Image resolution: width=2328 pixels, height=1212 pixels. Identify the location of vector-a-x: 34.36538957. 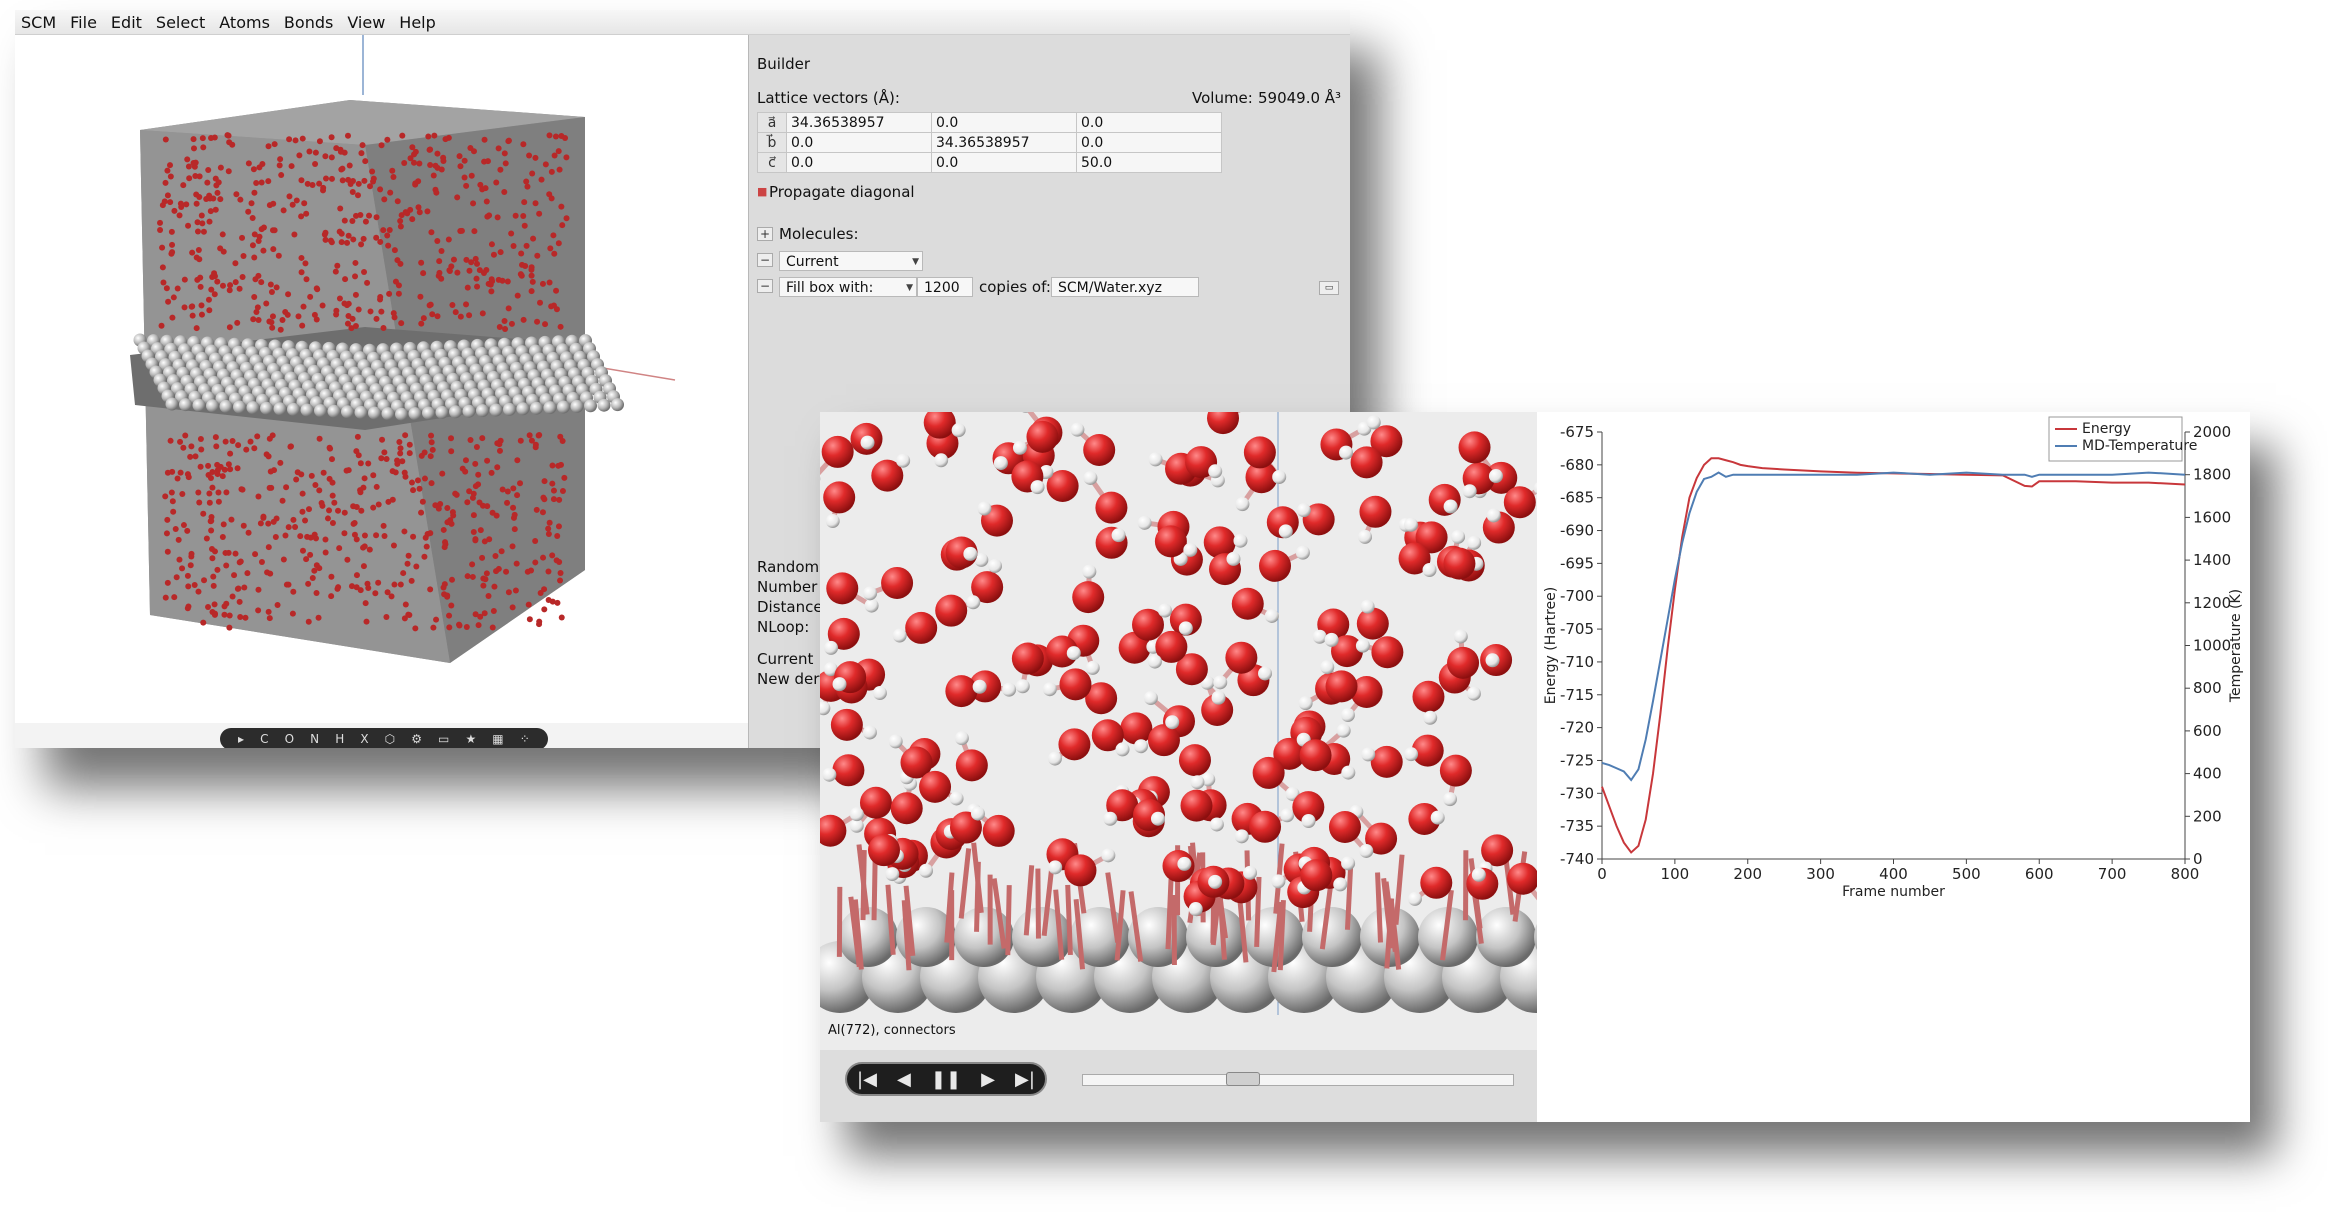
(859, 122).